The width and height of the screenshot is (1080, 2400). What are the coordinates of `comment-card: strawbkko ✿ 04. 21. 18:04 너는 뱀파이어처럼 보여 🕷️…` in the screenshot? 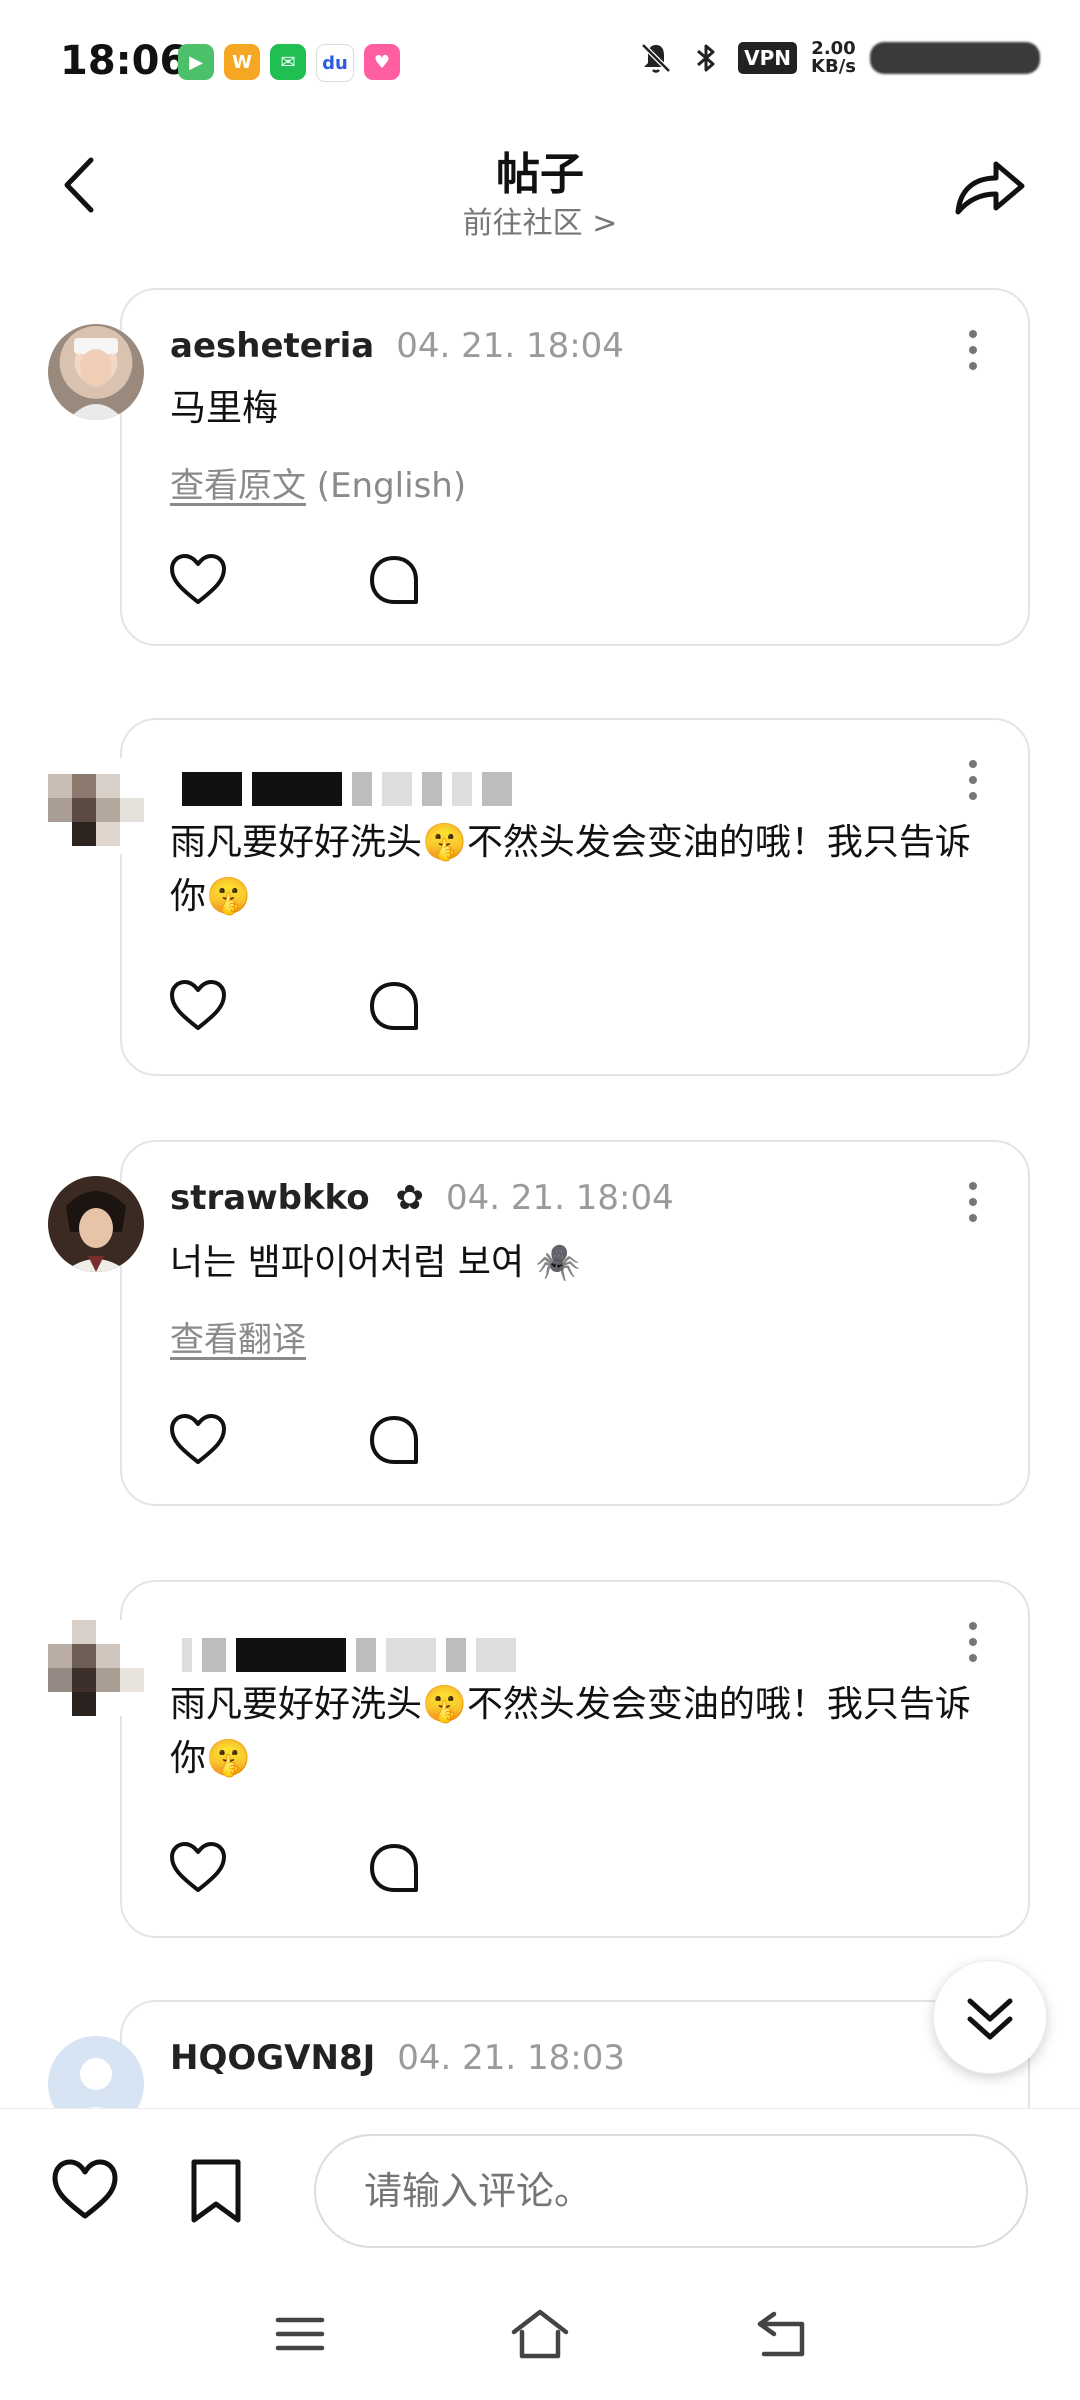 It's located at (575, 1323).